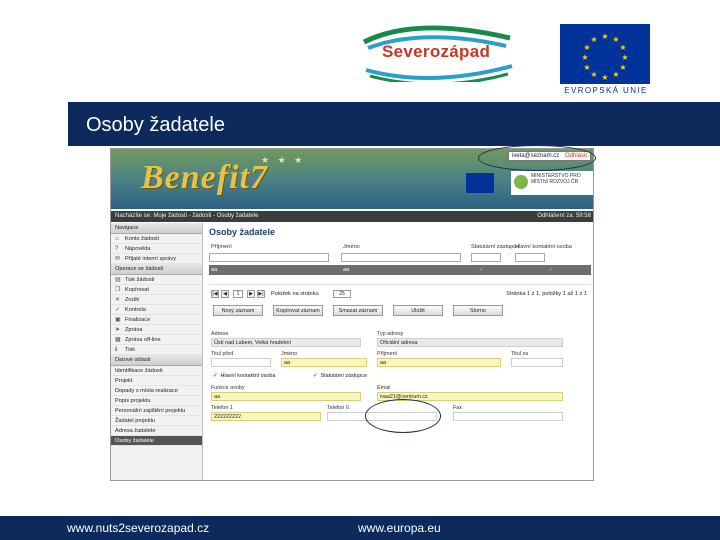 The height and width of the screenshot is (540, 720). Describe the element at coordinates (470, 342) in the screenshot. I see `address-type-field: Oficiální adresa` at that location.